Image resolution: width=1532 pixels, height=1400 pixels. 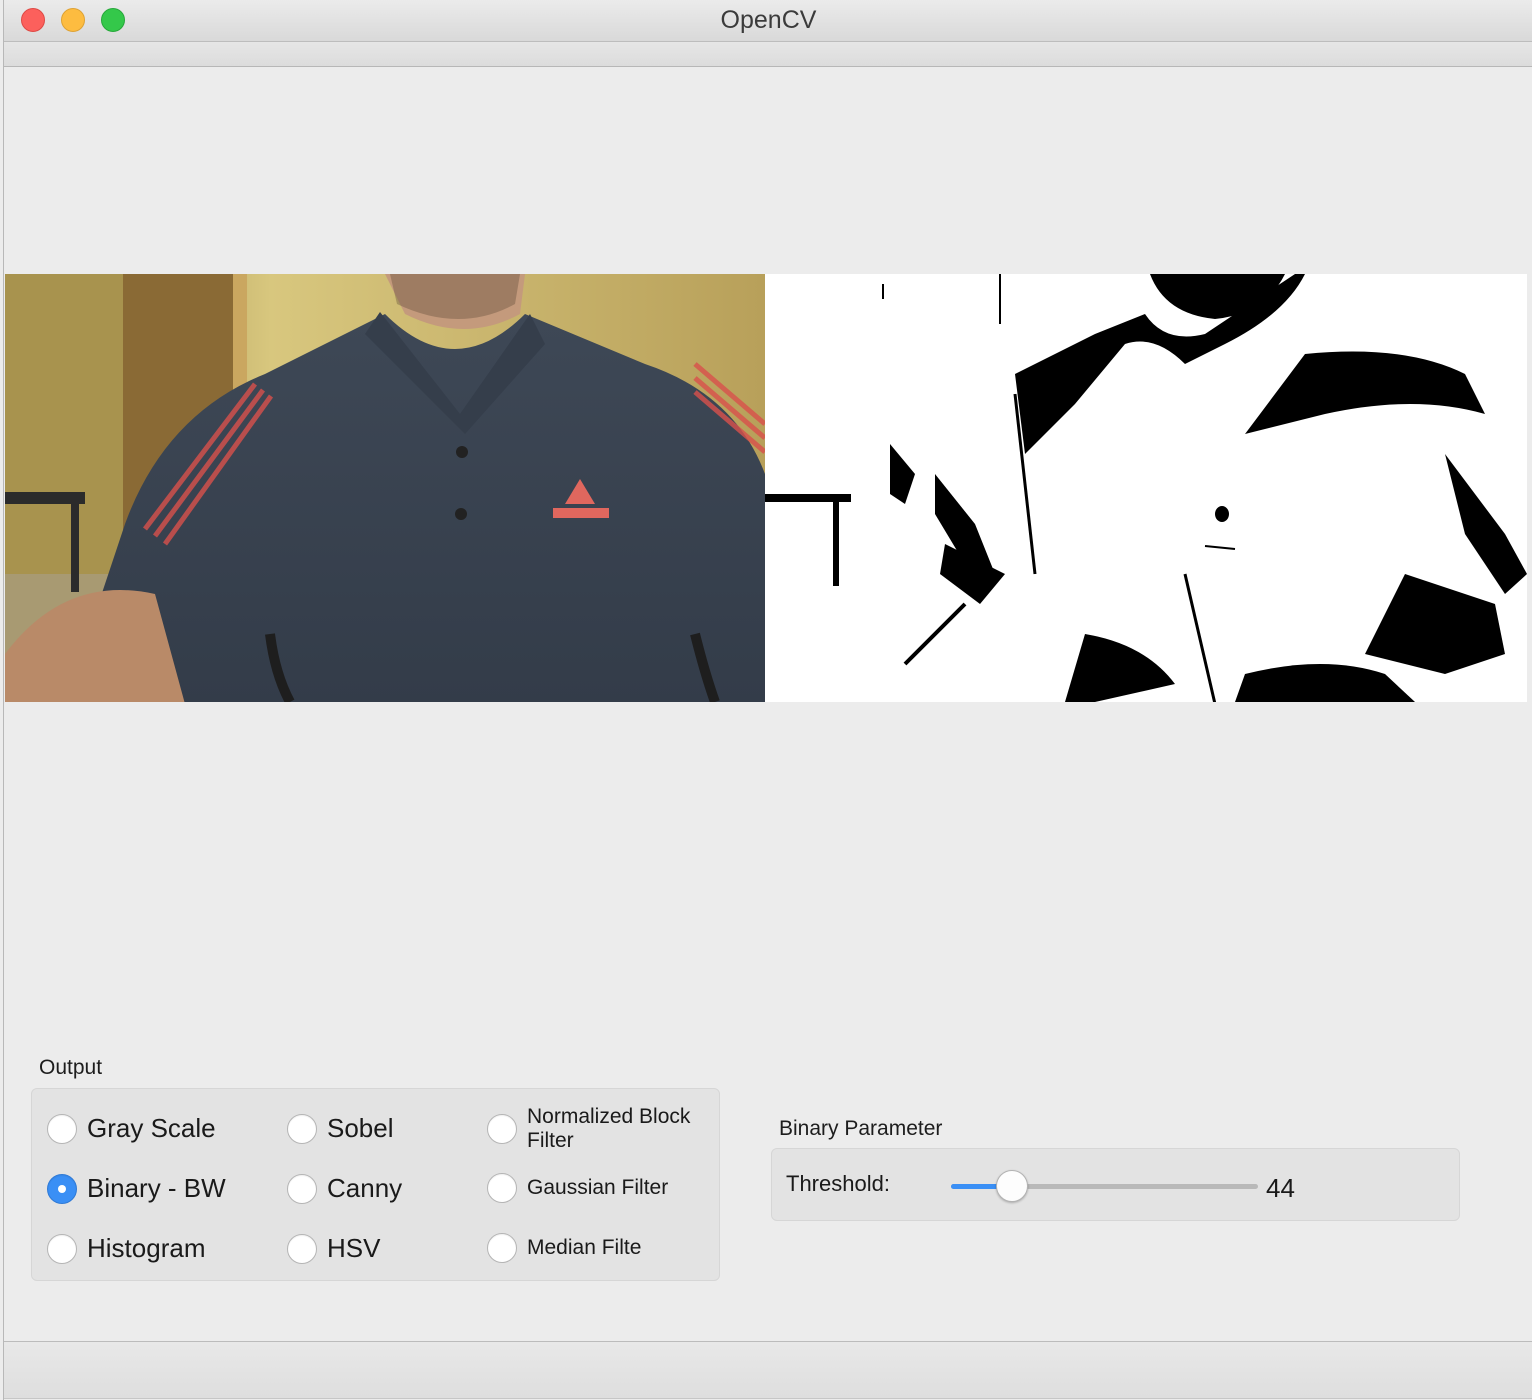 What do you see at coordinates (609, 1128) in the screenshot?
I see `radio-label: Normalized Block Filter` at bounding box center [609, 1128].